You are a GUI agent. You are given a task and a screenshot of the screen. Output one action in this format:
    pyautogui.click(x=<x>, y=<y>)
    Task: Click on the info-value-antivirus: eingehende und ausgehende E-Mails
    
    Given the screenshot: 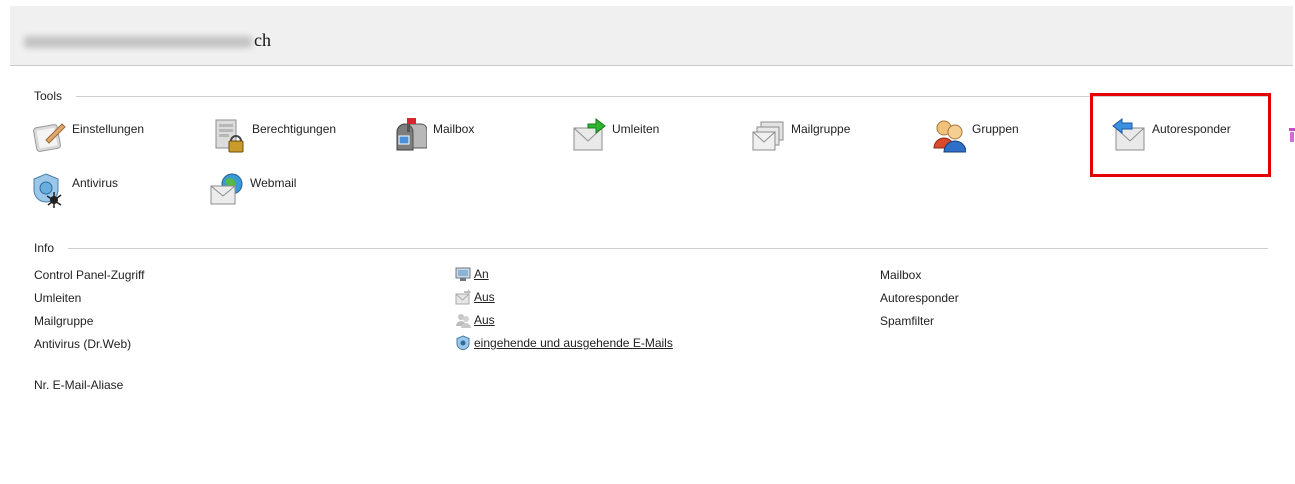 What is the action you would take?
    pyautogui.click(x=564, y=343)
    